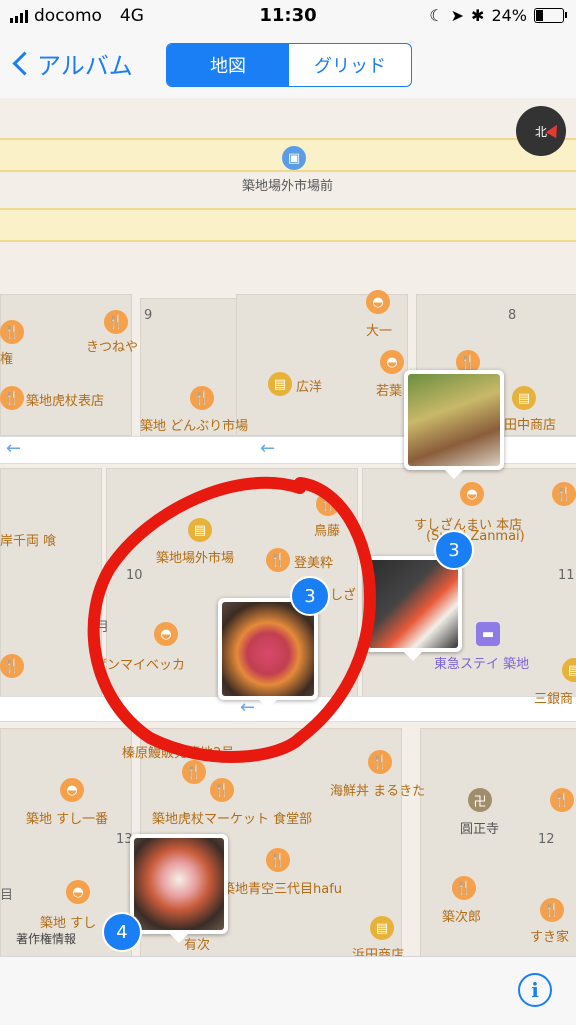  What do you see at coordinates (535, 990) in the screenshot?
I see `info-icon: i` at bounding box center [535, 990].